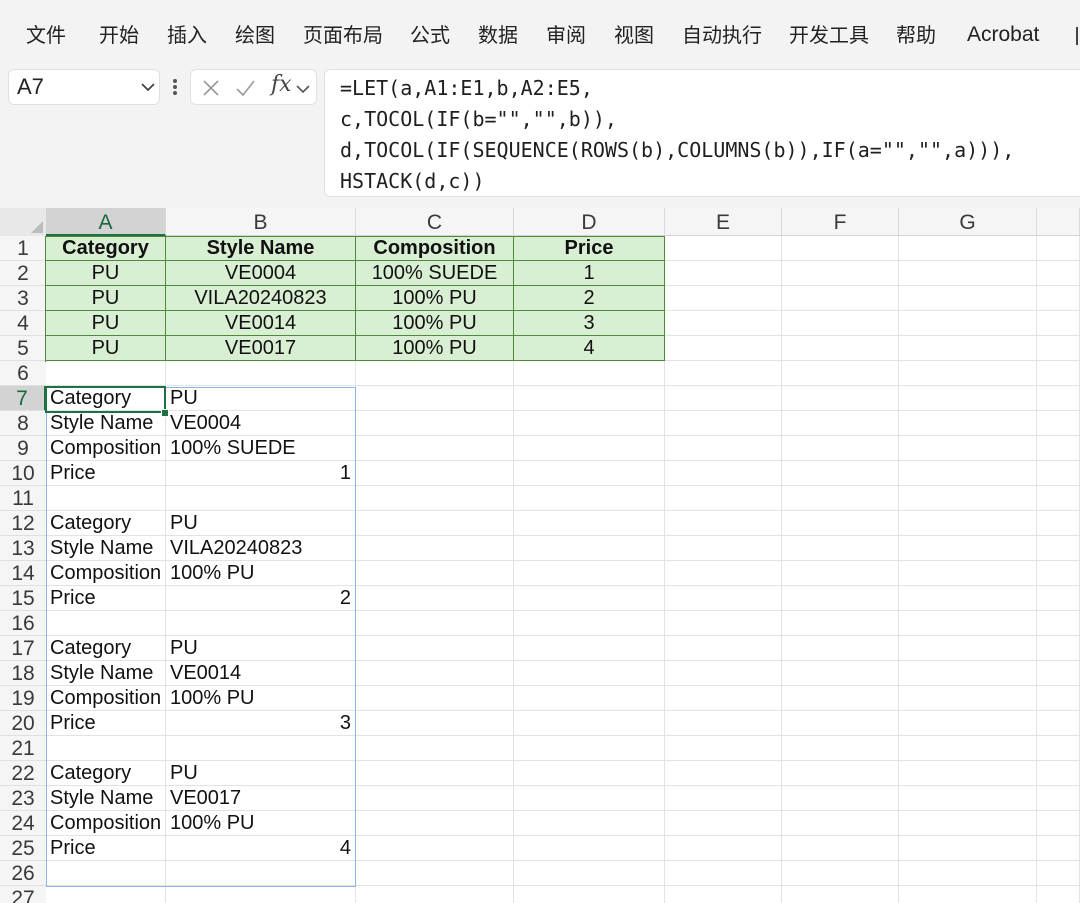 The width and height of the screenshot is (1080, 903). Describe the element at coordinates (261, 423) in the screenshot. I see `output-value-cell: VE0004` at that location.